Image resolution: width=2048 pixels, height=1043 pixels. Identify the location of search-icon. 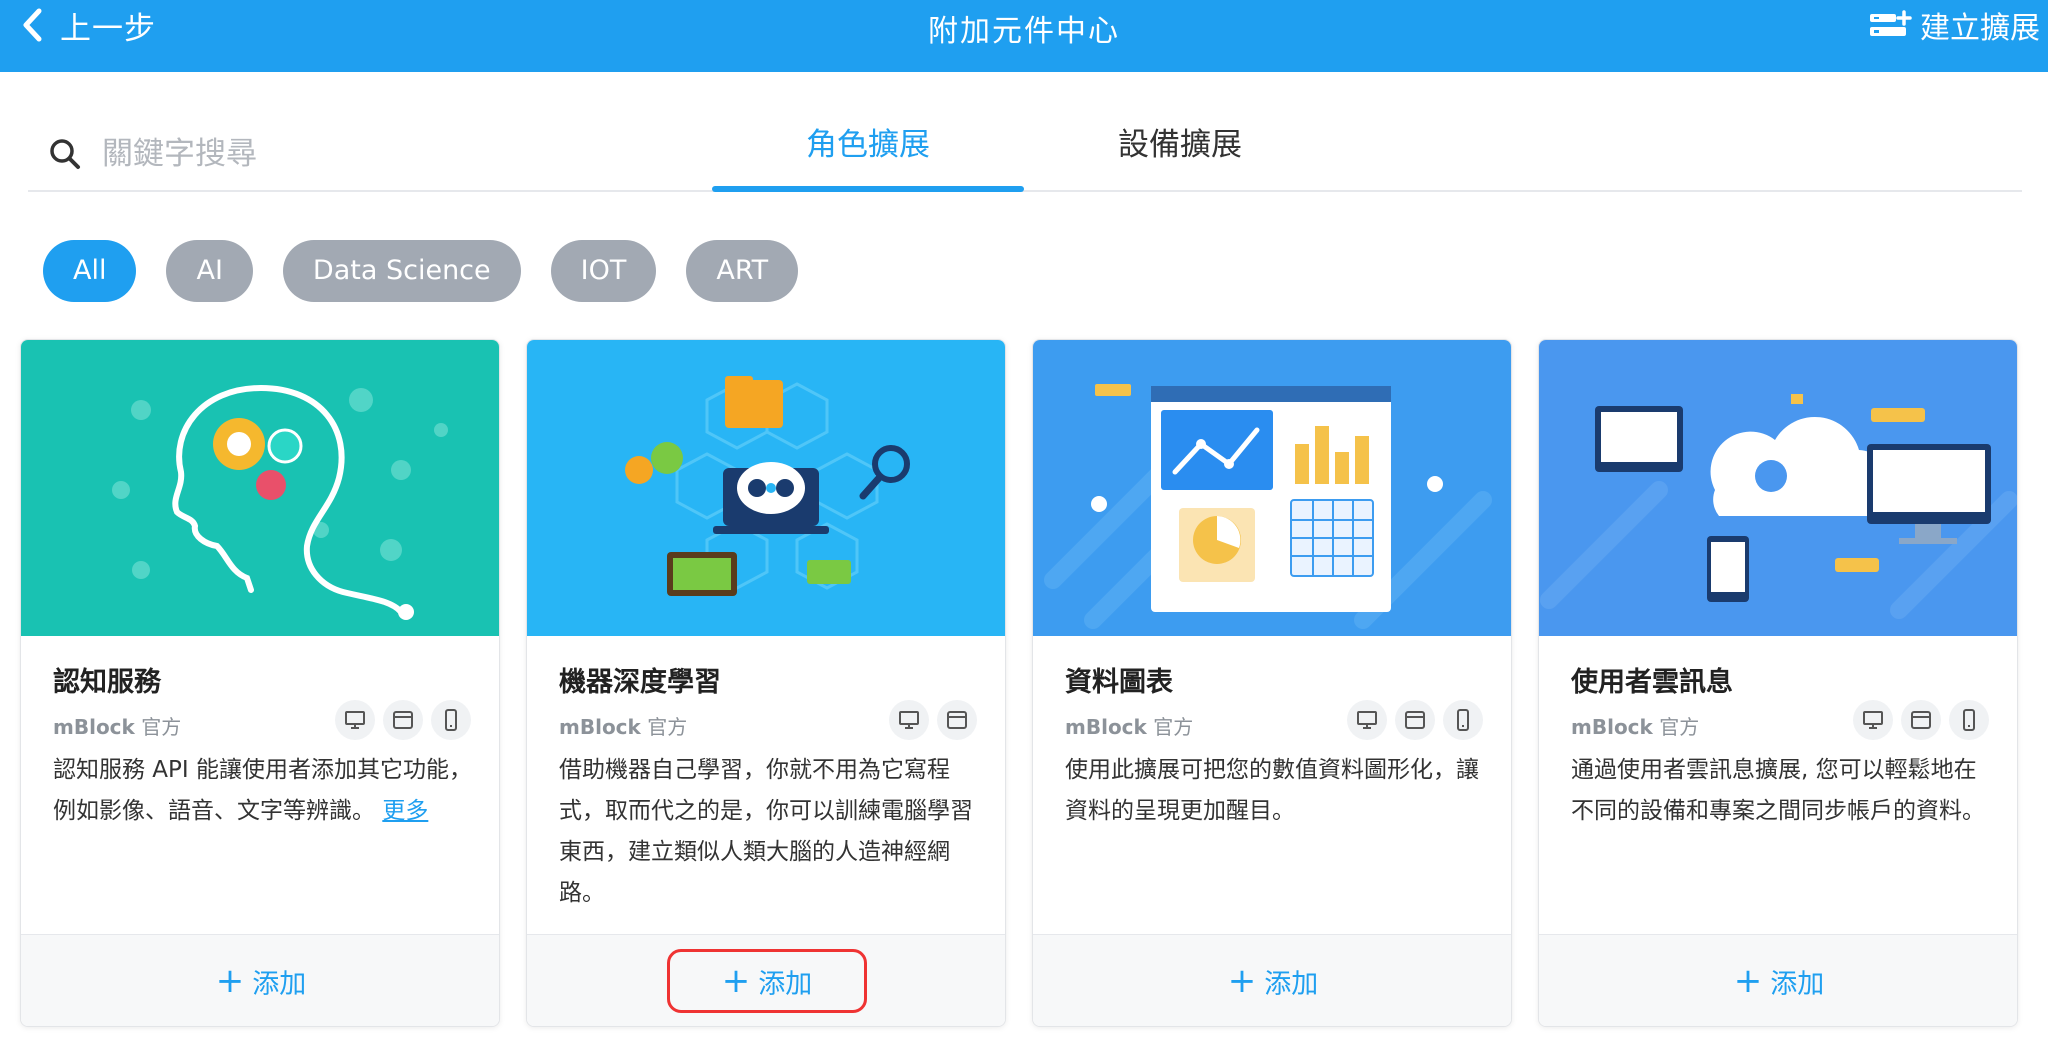
(65, 154).